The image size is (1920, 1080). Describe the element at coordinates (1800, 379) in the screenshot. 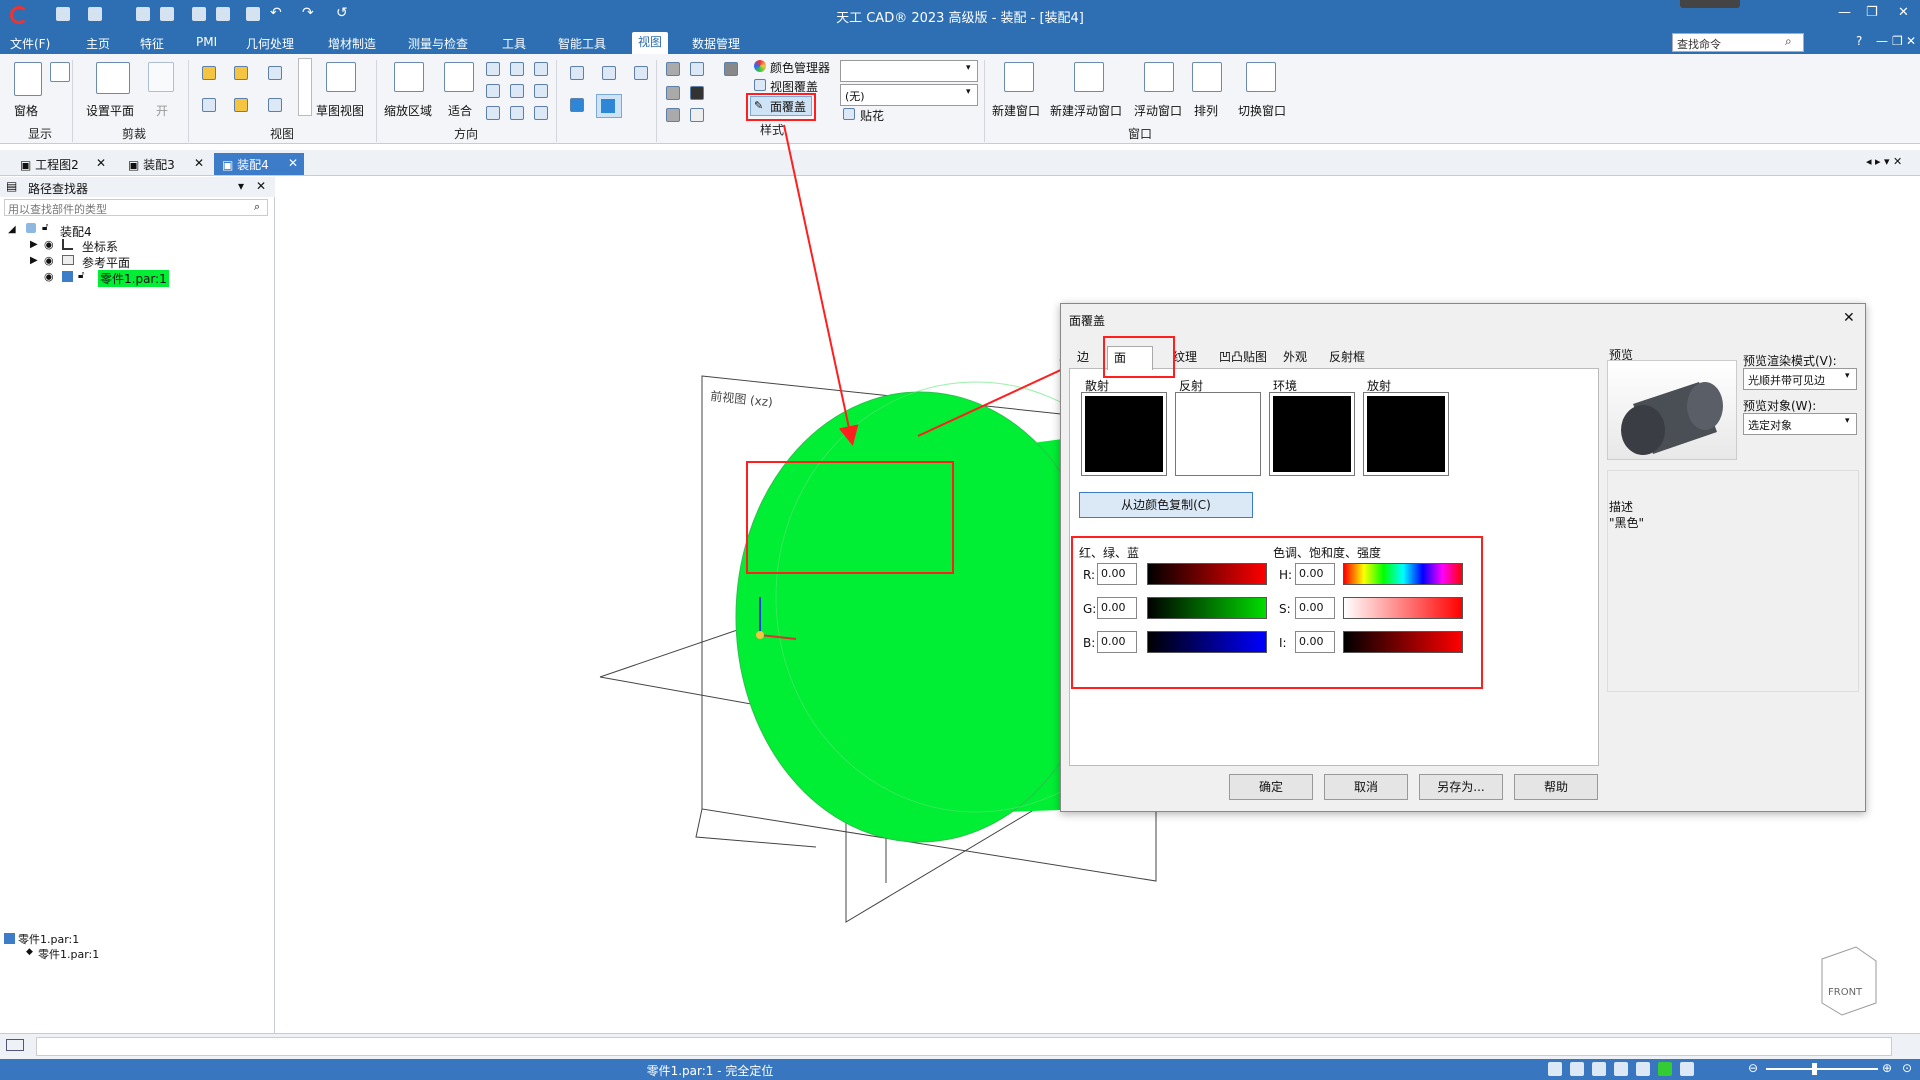

I see `render-mode-select: 光顺并带可见边` at that location.